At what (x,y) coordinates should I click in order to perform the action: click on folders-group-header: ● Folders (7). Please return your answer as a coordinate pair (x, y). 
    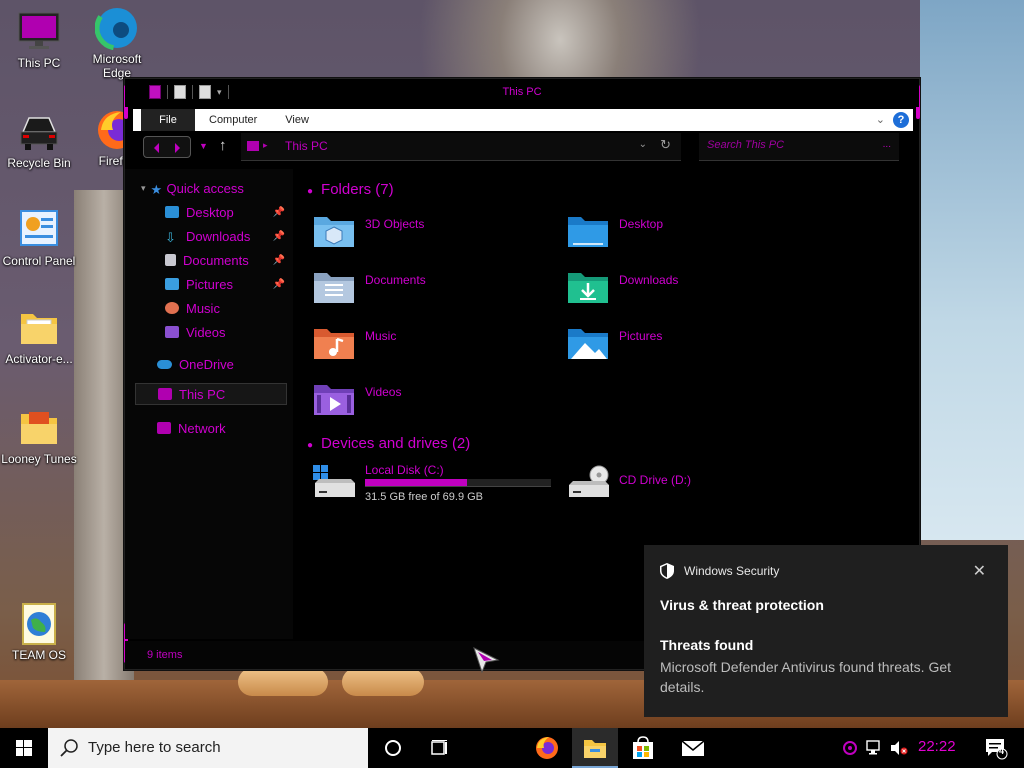
    Looking at the image, I should click on (350, 189).